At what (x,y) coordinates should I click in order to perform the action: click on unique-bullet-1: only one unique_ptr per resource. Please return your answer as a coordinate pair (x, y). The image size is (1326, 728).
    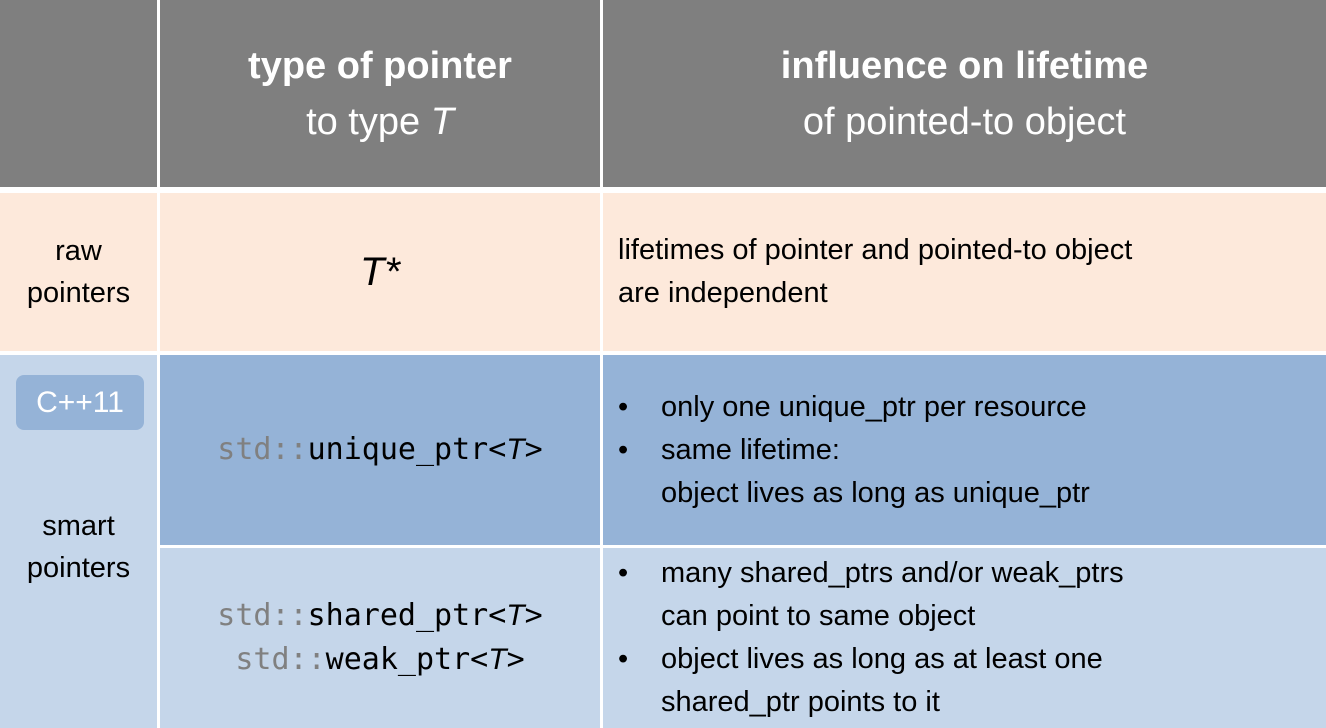
    Looking at the image, I should click on (972, 407).